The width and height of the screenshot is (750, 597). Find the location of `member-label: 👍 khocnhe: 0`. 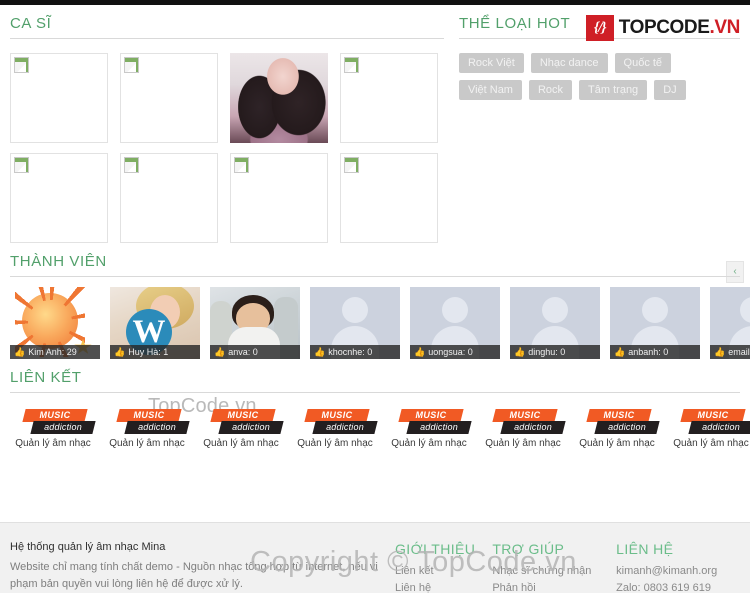

member-label: 👍 khocnhe: 0 is located at coordinates (355, 352).